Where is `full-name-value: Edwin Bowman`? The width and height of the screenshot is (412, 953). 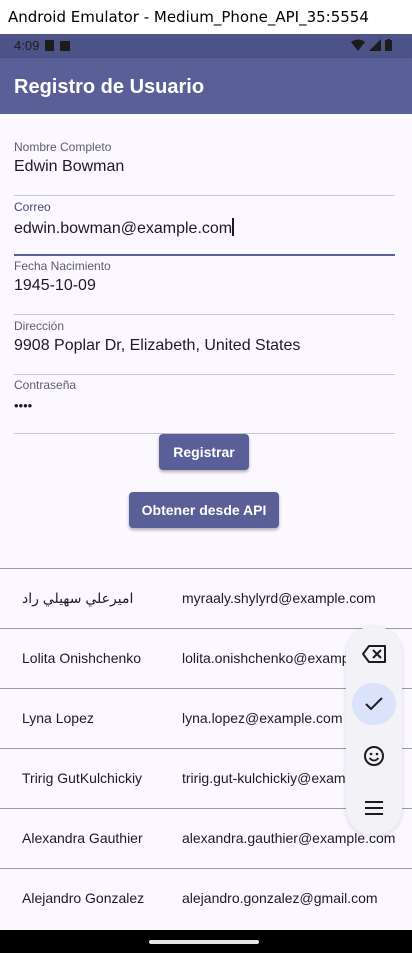 full-name-value: Edwin Bowman is located at coordinates (69, 166).